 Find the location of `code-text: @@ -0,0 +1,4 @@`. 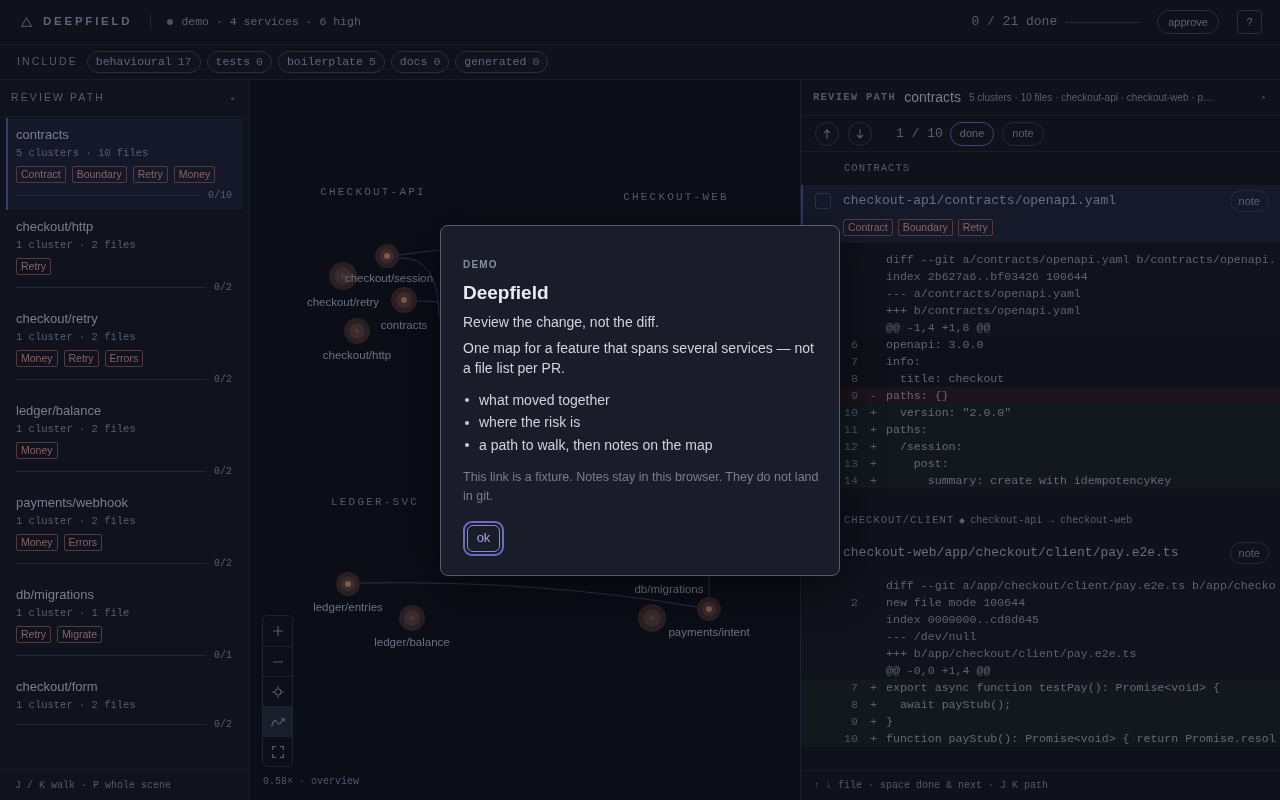

code-text: @@ -0,0 +1,4 @@ is located at coordinates (938, 670).